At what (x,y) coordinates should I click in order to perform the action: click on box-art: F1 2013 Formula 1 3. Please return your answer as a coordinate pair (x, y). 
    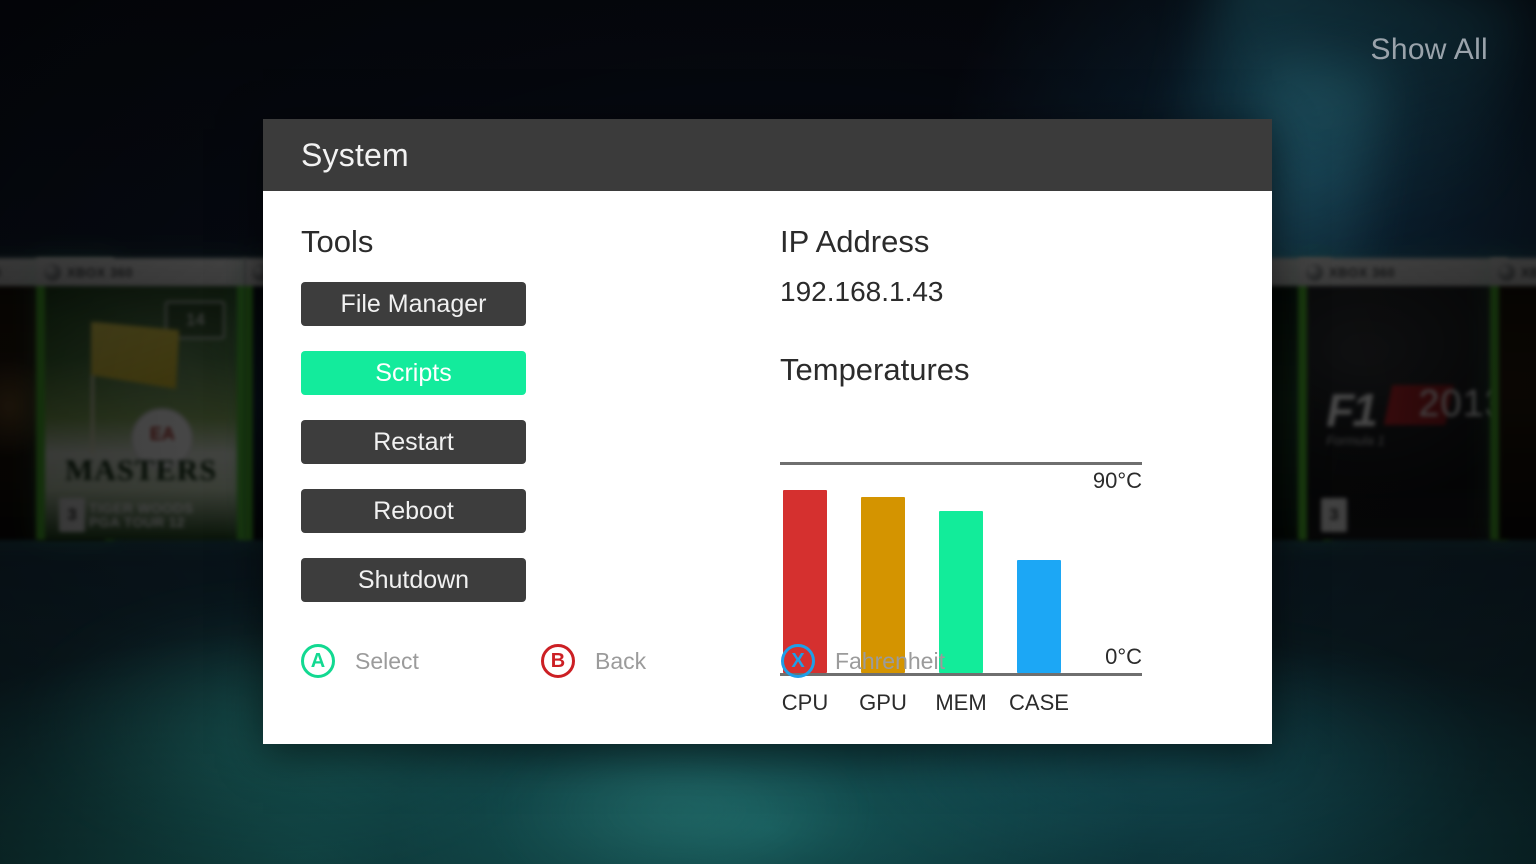
    Looking at the image, I should click on (1406, 413).